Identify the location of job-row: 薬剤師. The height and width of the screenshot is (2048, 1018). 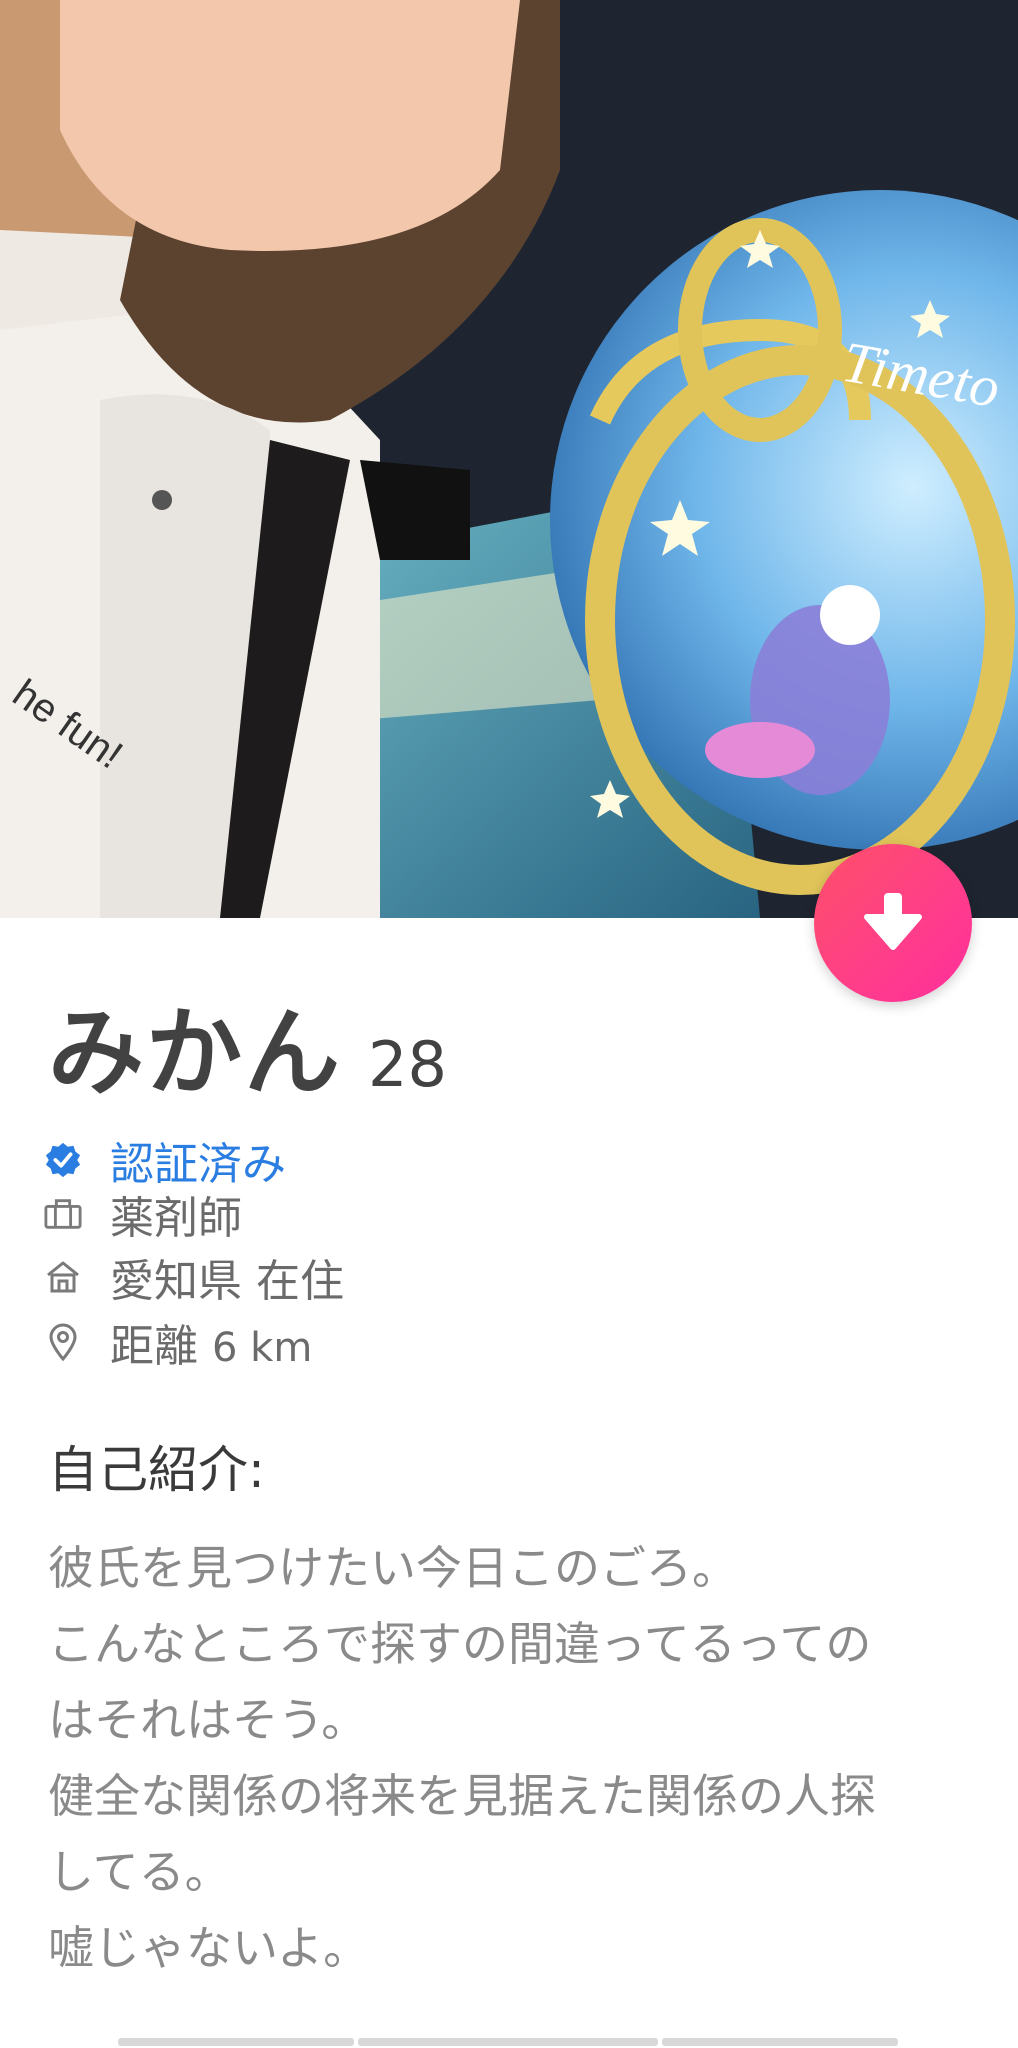
(143, 1214).